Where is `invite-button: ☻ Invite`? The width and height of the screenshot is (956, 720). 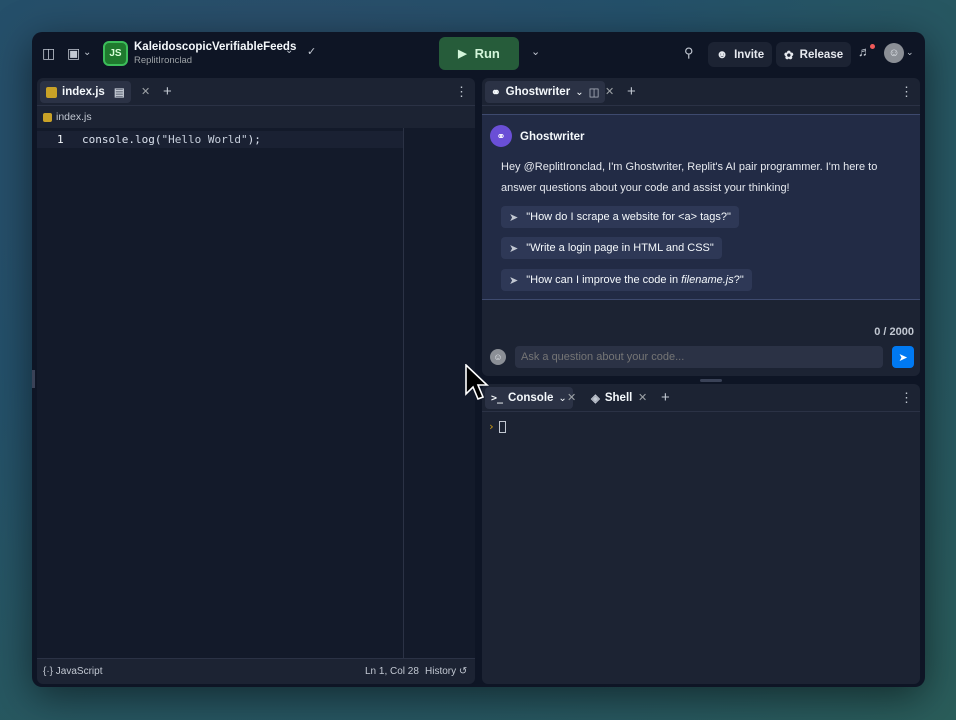 invite-button: ☻ Invite is located at coordinates (740, 54).